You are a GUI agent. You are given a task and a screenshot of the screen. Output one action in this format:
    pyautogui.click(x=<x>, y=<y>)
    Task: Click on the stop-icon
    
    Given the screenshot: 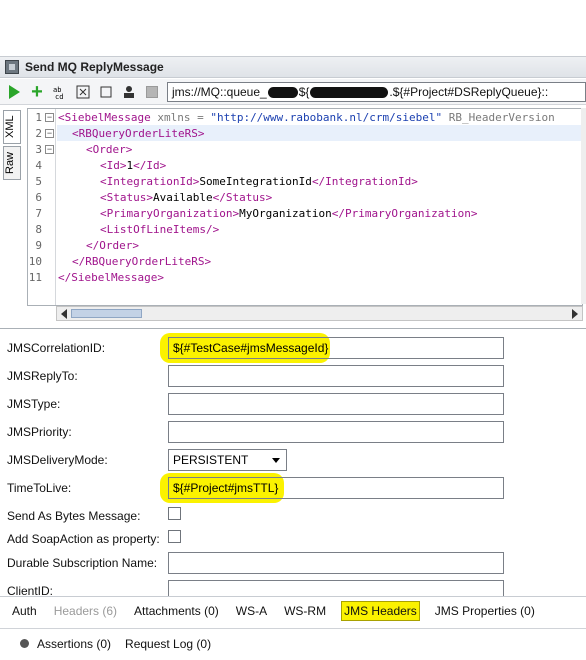 What is the action you would take?
    pyautogui.click(x=152, y=91)
    